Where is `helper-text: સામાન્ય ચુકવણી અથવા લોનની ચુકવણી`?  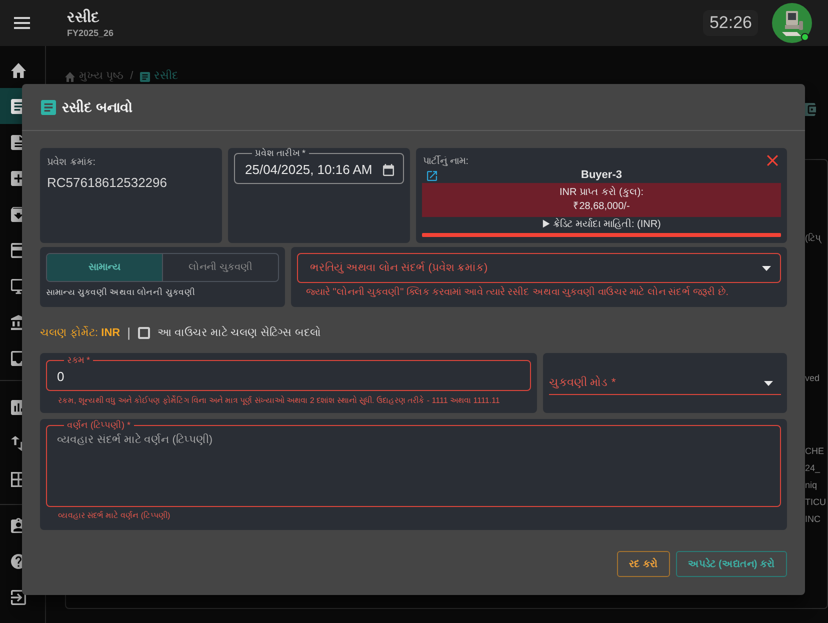
helper-text: સામાન્ય ચુકવણી અથવા લોનની ચુકવણી is located at coordinates (121, 292).